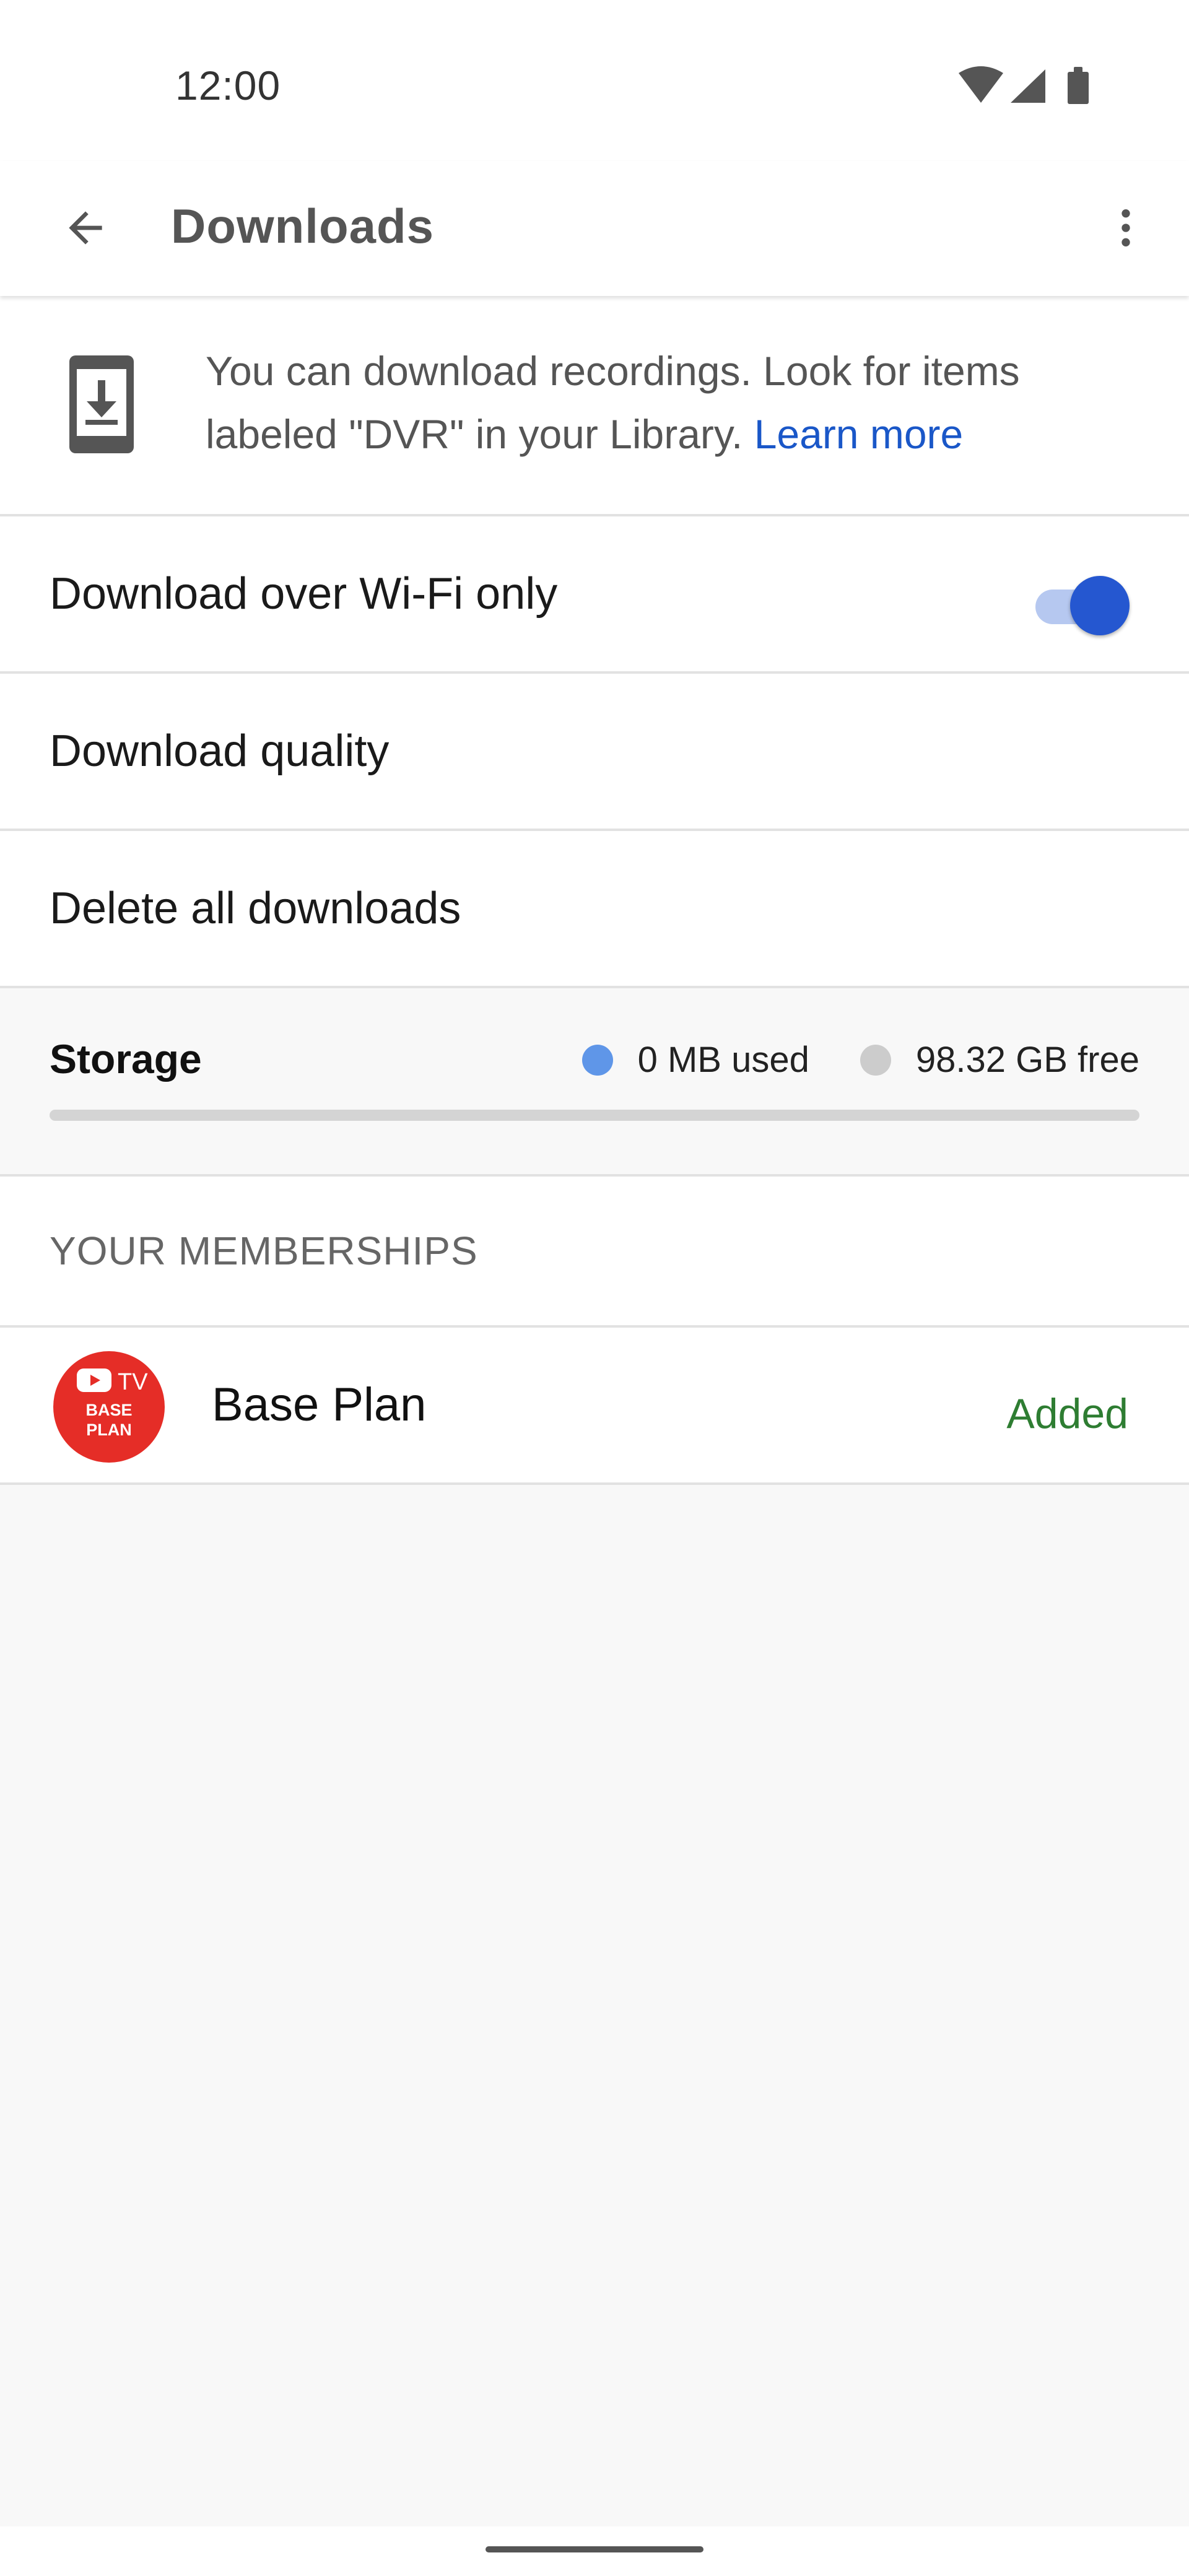 This screenshot has height=2576, width=1189. What do you see at coordinates (875, 1060) in the screenshot?
I see `free-dot-icon` at bounding box center [875, 1060].